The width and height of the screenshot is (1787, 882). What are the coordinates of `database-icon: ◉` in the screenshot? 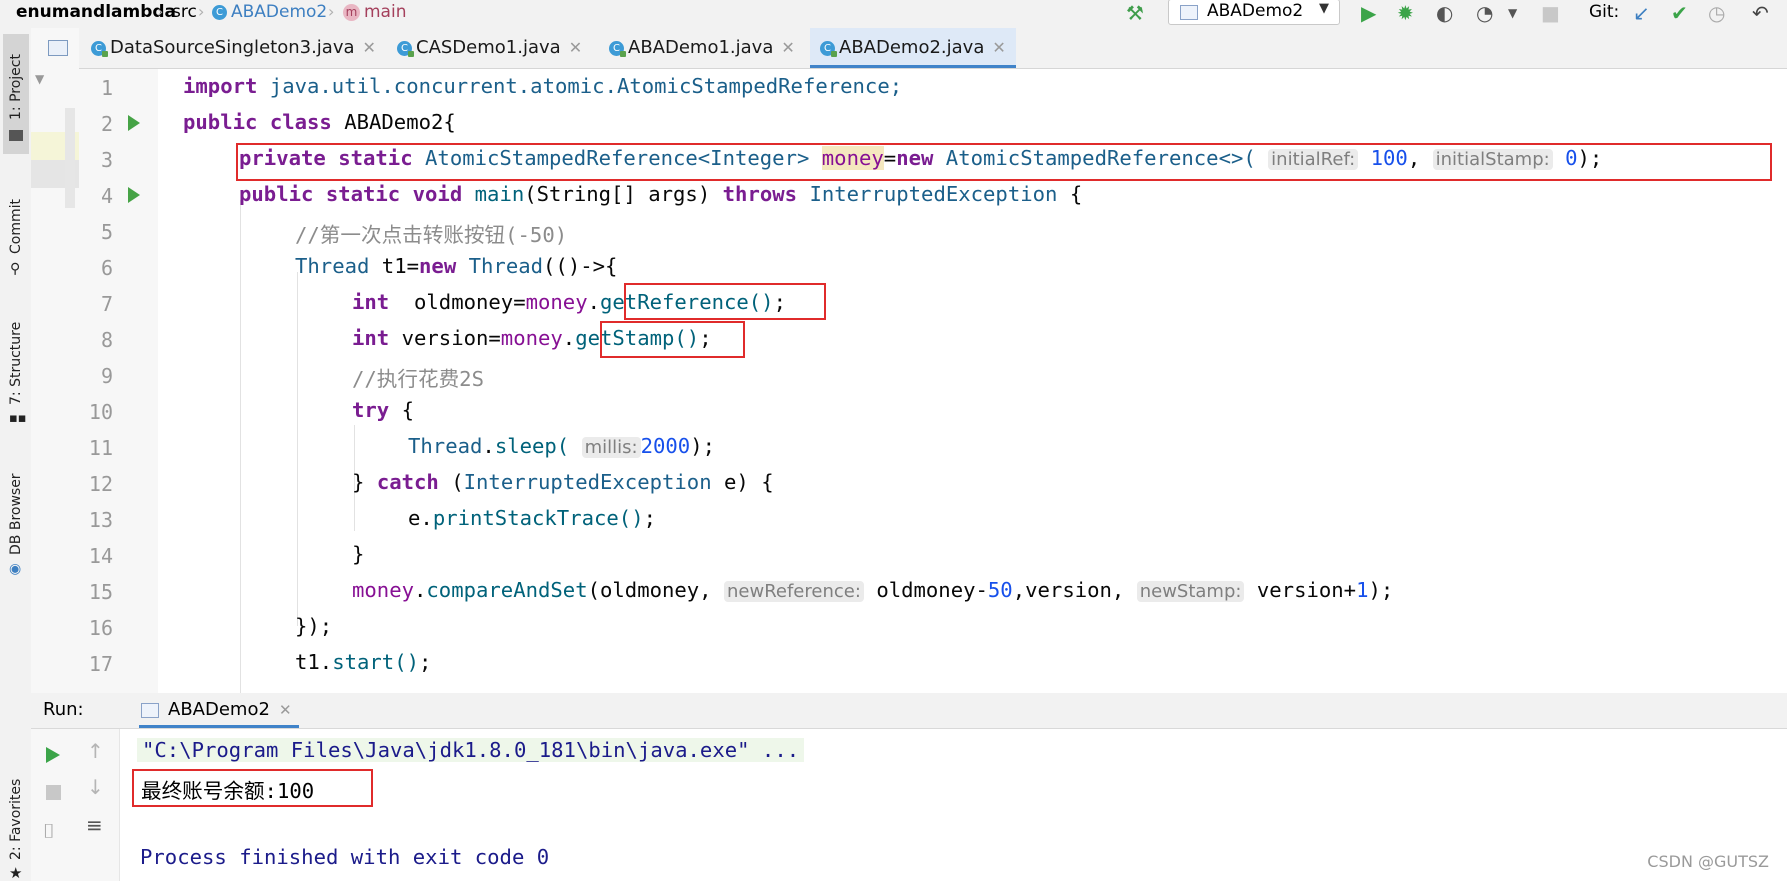 It's located at (15, 569).